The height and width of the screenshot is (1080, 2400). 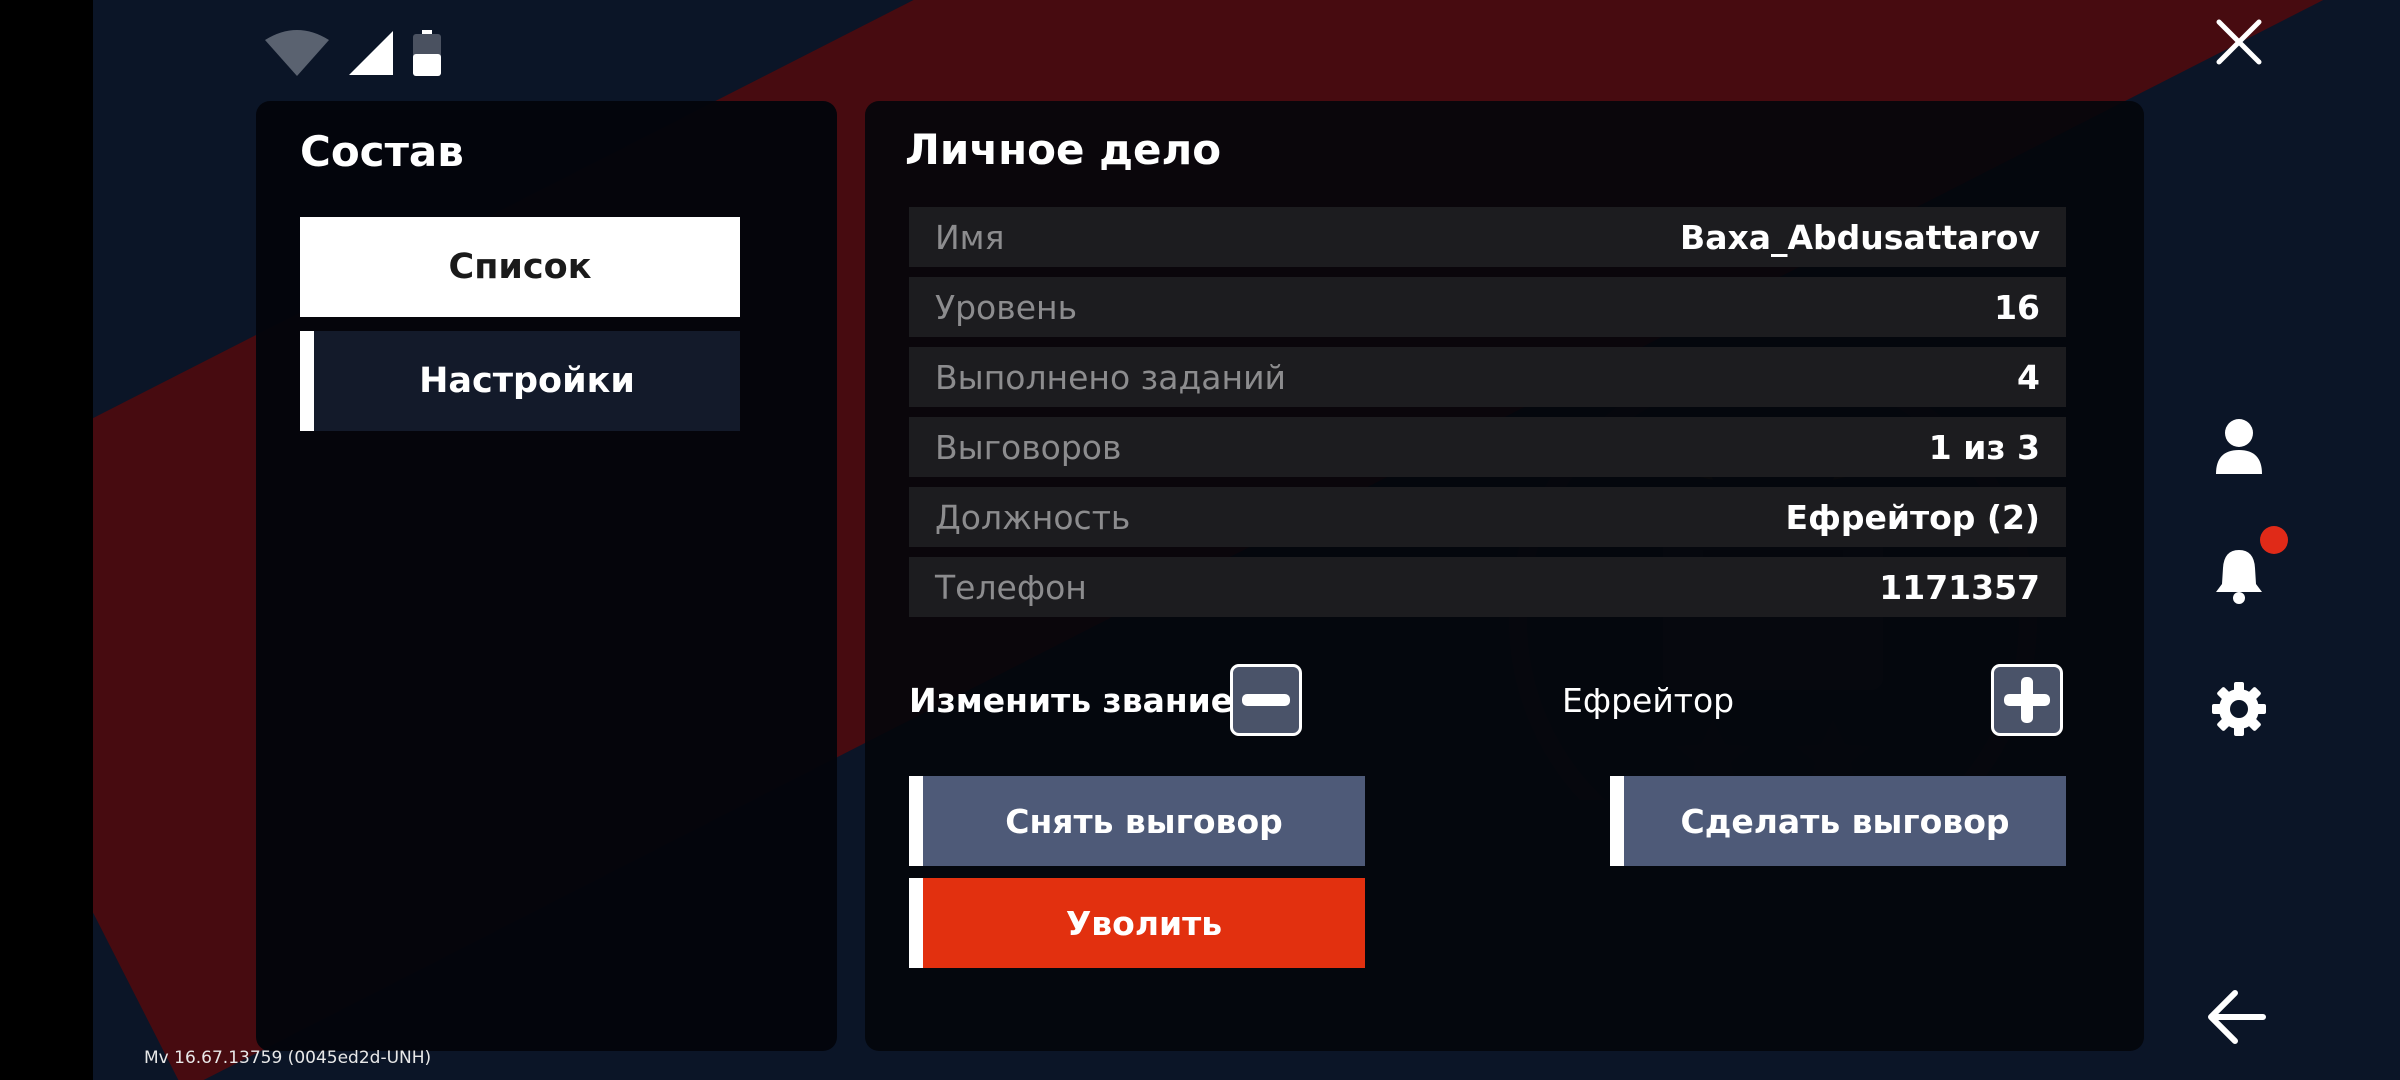 I want to click on status-bar, so click(x=353, y=53).